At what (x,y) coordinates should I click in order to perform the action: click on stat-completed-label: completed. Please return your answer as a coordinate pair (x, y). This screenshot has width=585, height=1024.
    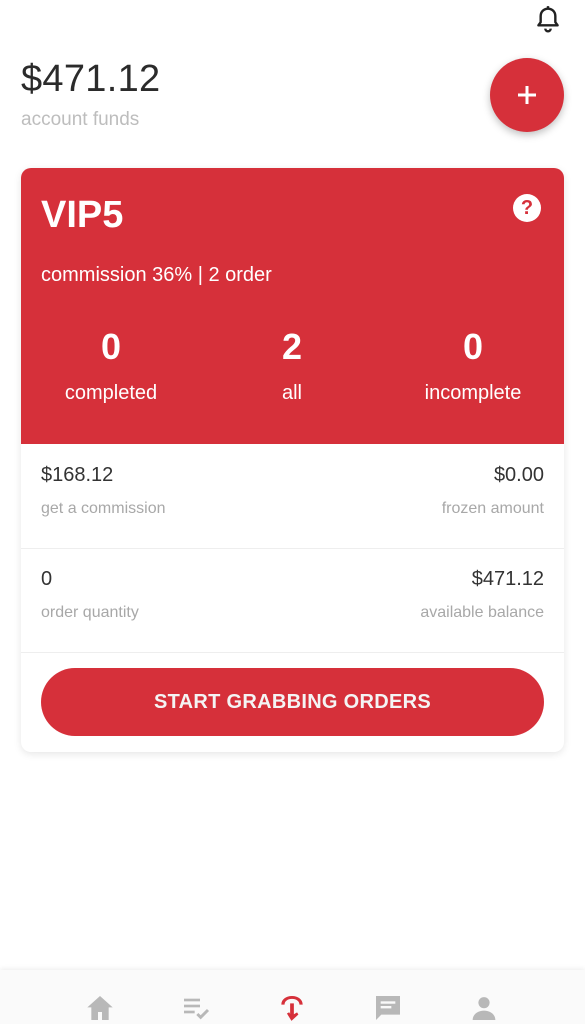
    Looking at the image, I should click on (111, 393).